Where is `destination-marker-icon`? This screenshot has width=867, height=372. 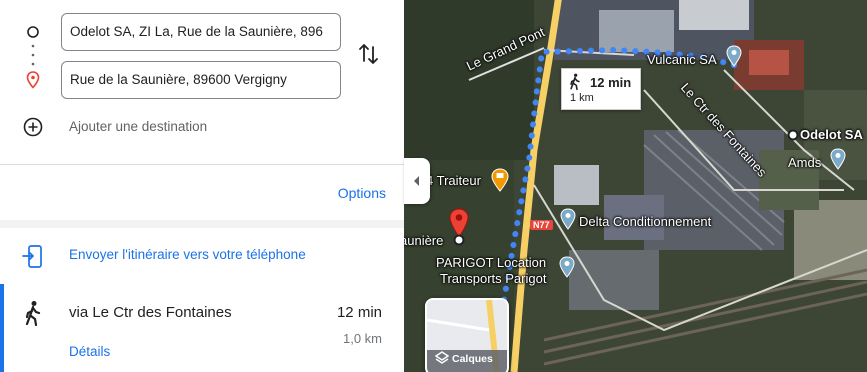
destination-marker-icon is located at coordinates (459, 240).